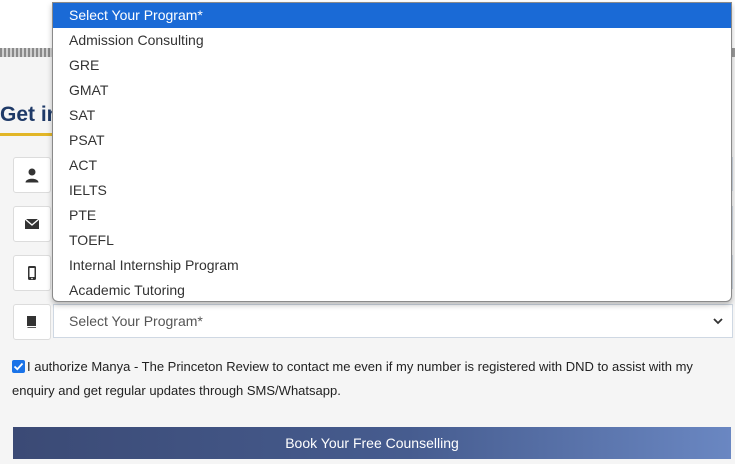  What do you see at coordinates (392, 40) in the screenshot?
I see `dropdown-option: Admission Consulting` at bounding box center [392, 40].